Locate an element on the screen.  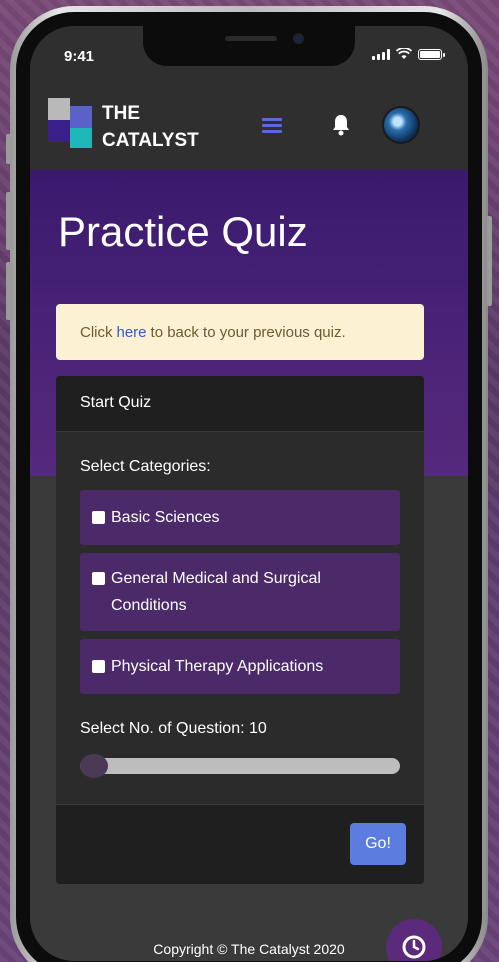
wifi-icon is located at coordinates (404, 53).